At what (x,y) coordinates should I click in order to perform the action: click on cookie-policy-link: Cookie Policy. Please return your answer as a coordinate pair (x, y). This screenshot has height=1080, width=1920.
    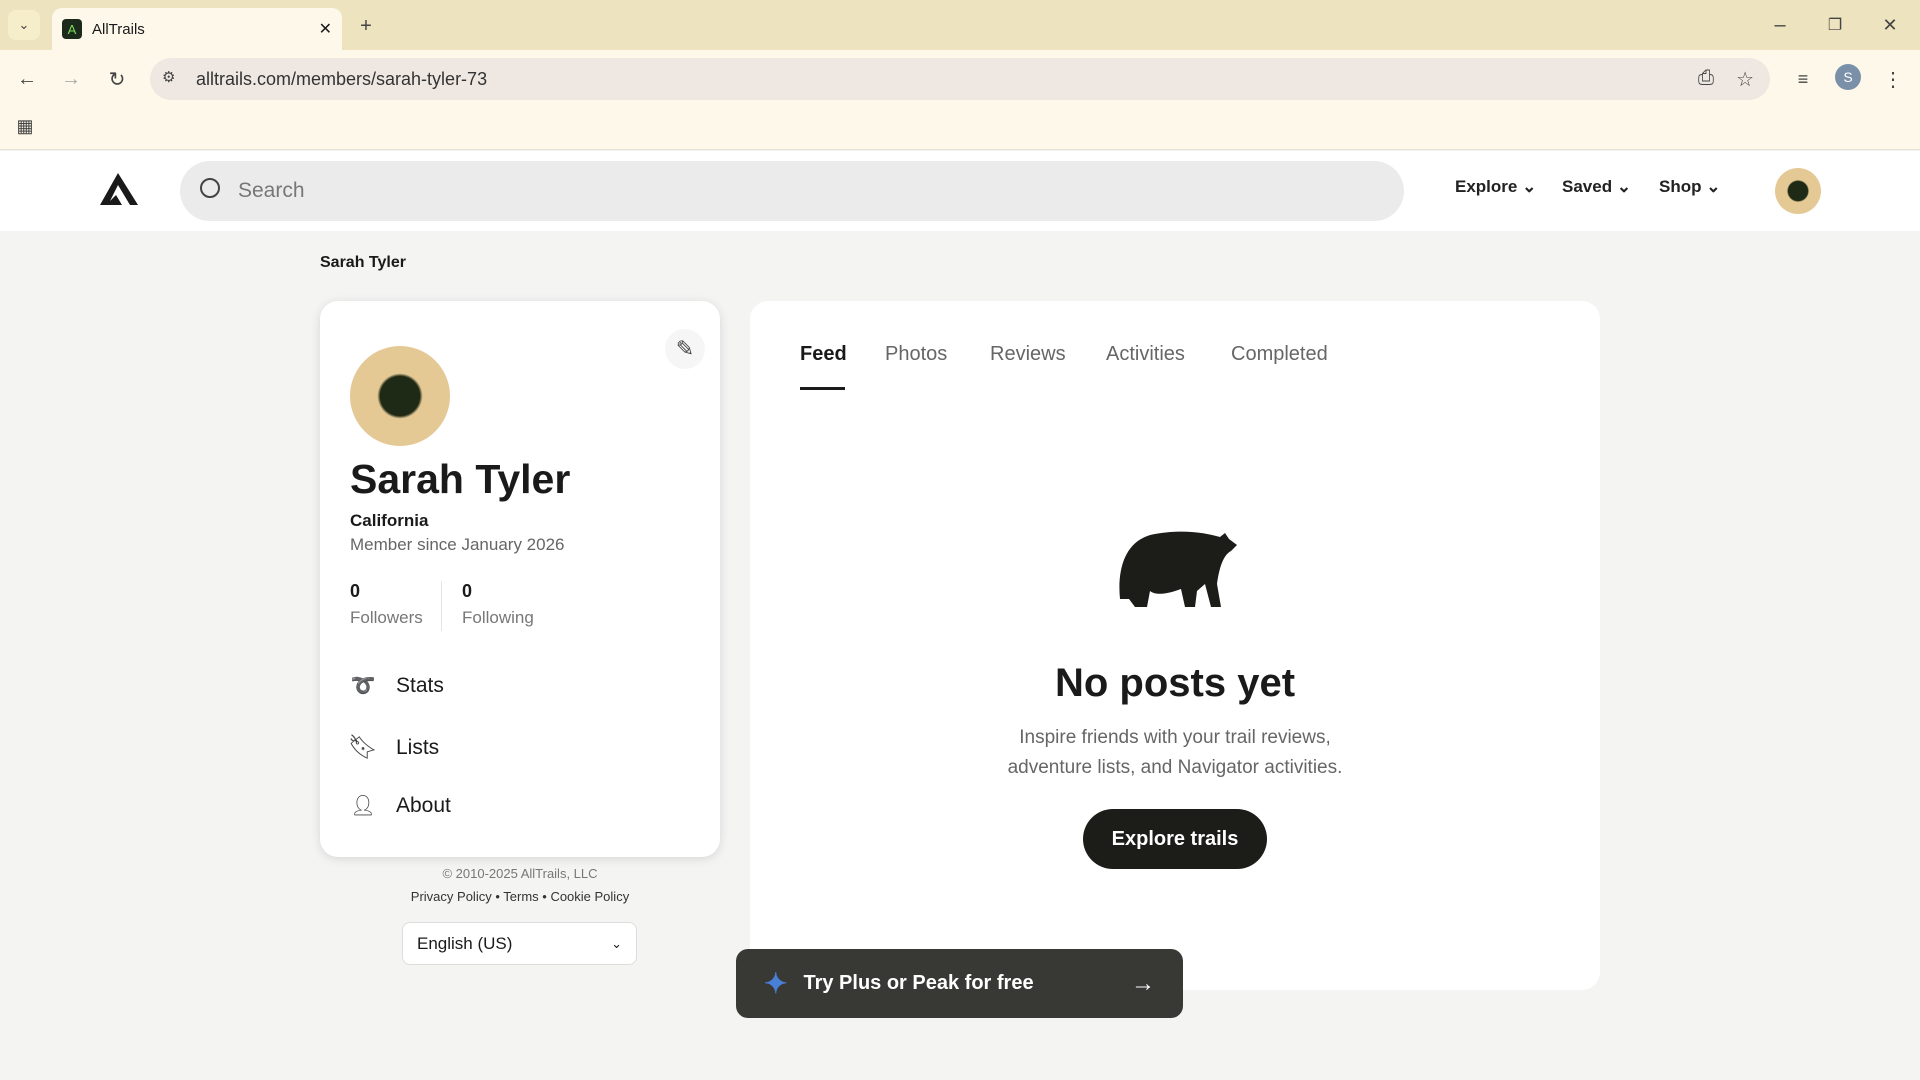
    Looking at the image, I should click on (589, 896).